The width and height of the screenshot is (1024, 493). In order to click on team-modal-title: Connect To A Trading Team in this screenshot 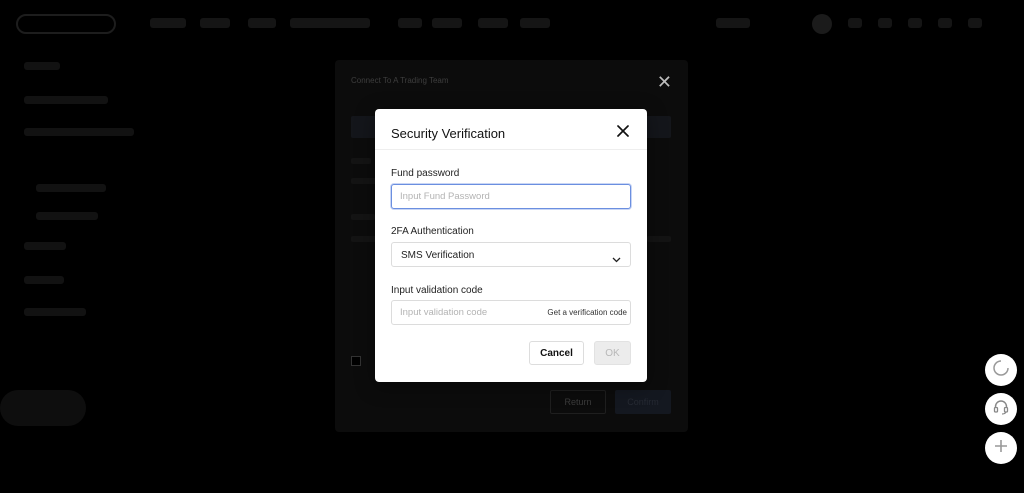, I will do `click(400, 80)`.